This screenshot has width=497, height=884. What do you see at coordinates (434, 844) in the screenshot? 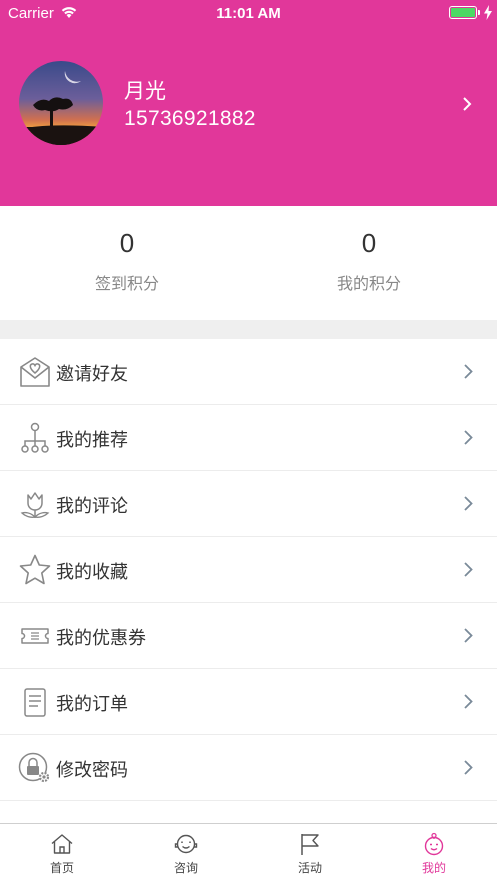
I see `baby-face-icon` at bounding box center [434, 844].